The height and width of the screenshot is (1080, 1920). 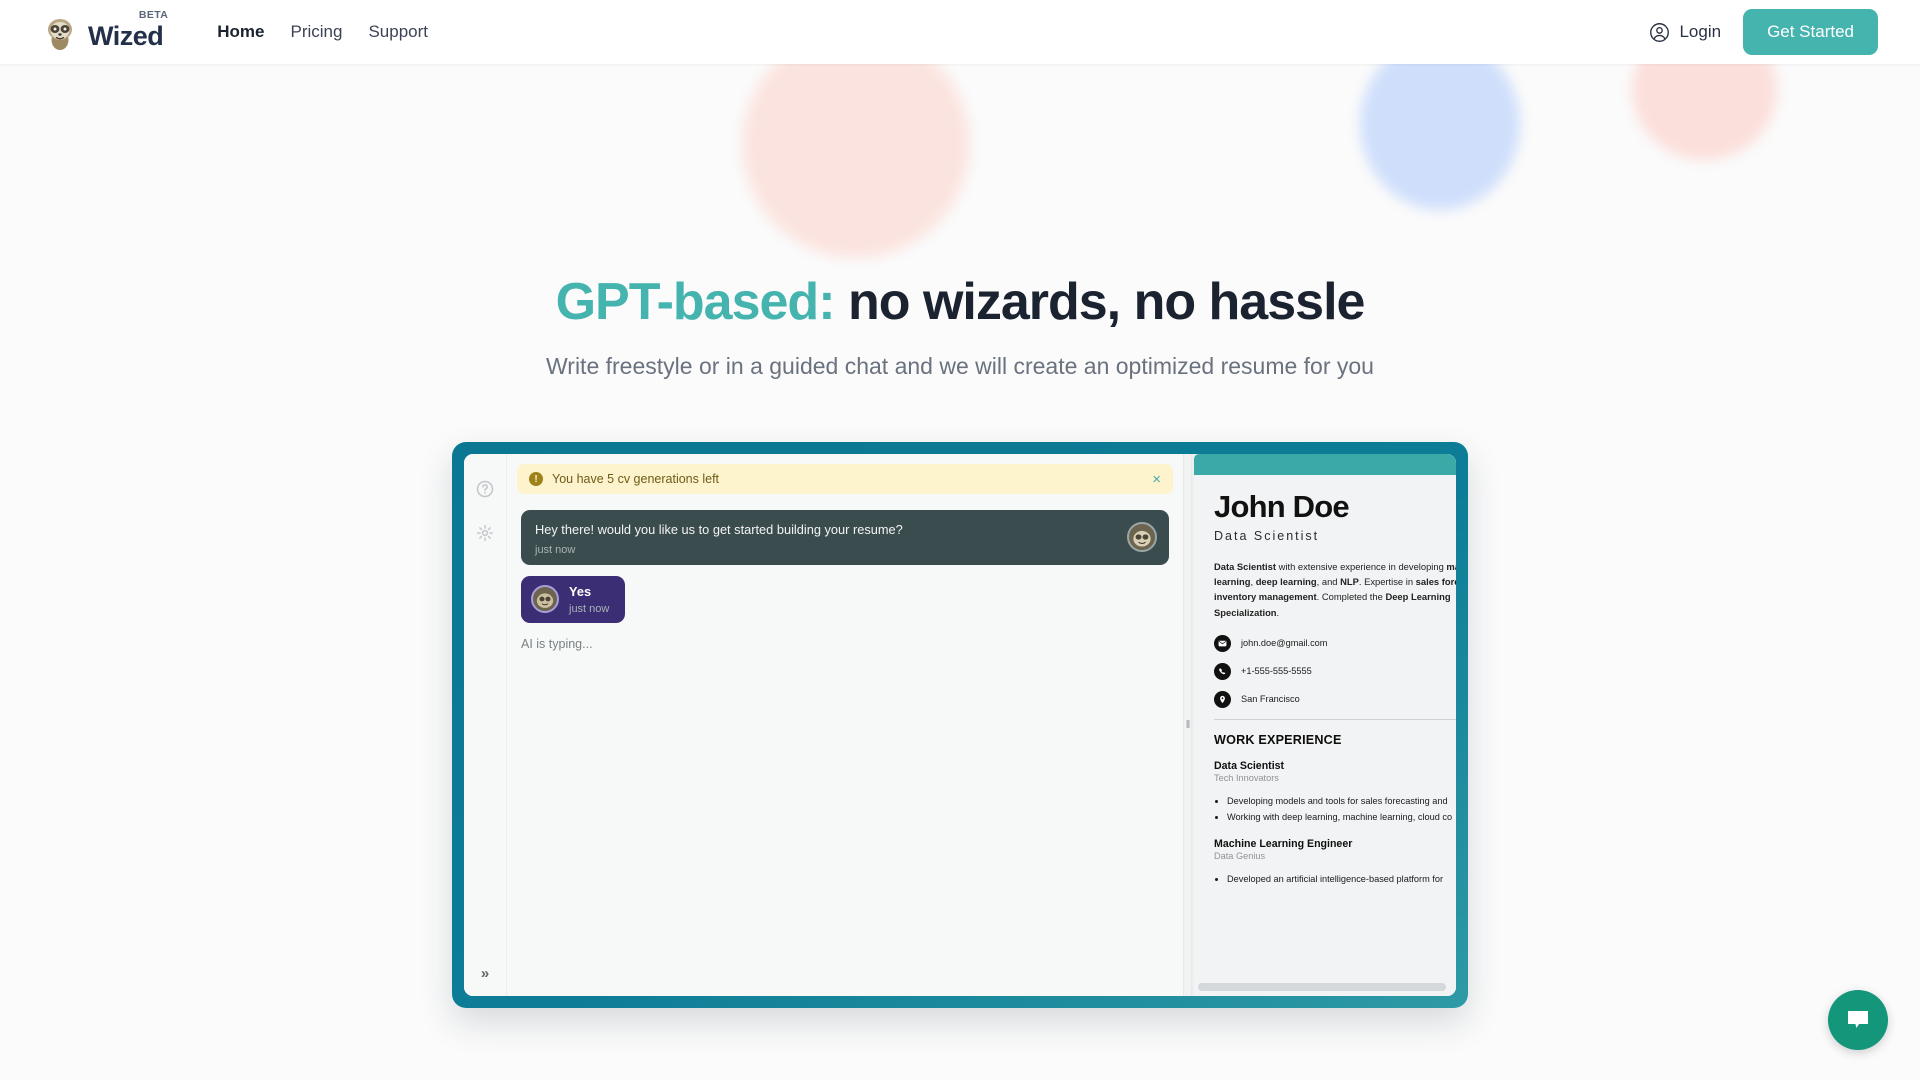 I want to click on sidebar-expand-button: », so click(x=485, y=973).